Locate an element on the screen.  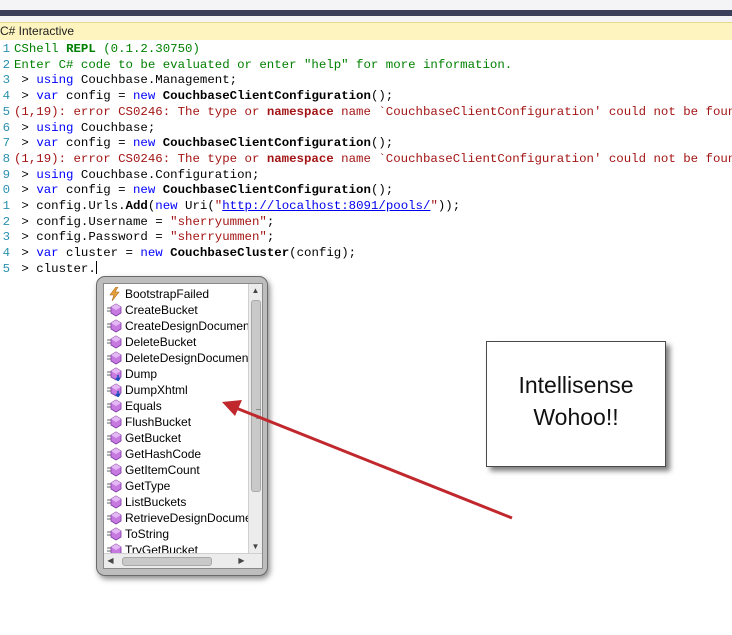
completion-item-label: GetType is located at coordinates (148, 486).